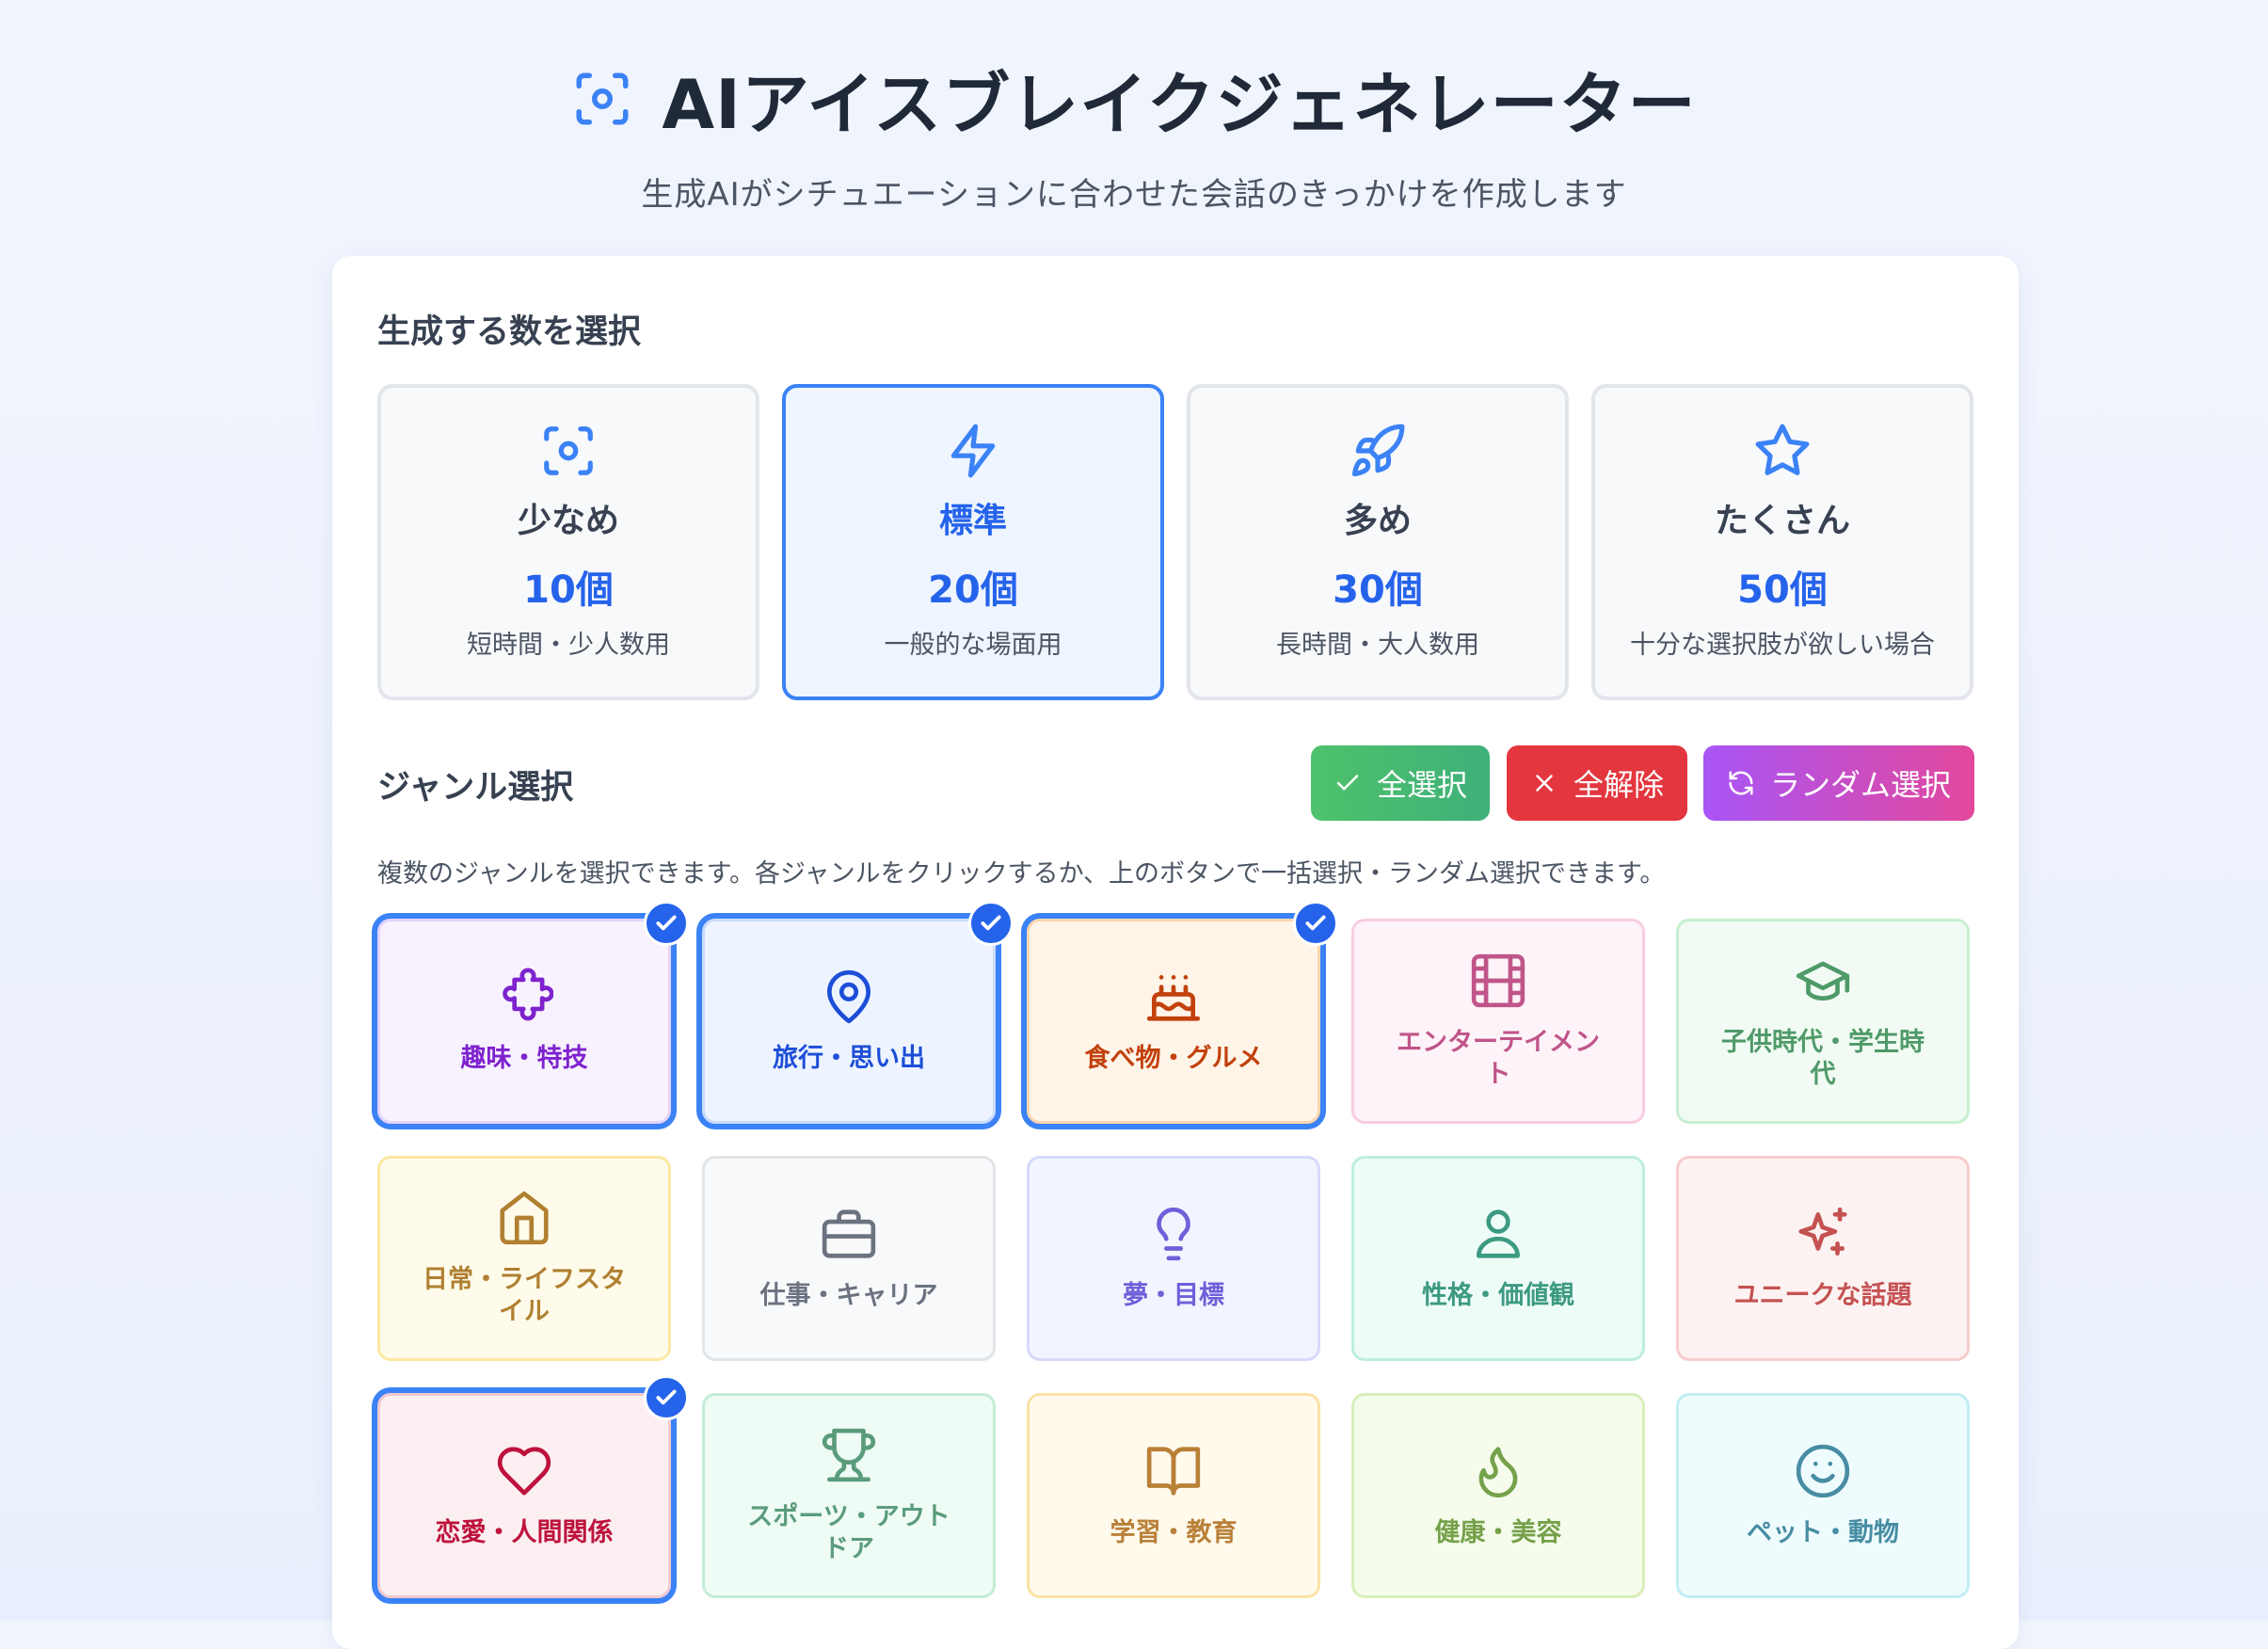  What do you see at coordinates (568, 542) in the screenshot?
I see `count-option-few: 少なめ 10個 短時間・少人数用` at bounding box center [568, 542].